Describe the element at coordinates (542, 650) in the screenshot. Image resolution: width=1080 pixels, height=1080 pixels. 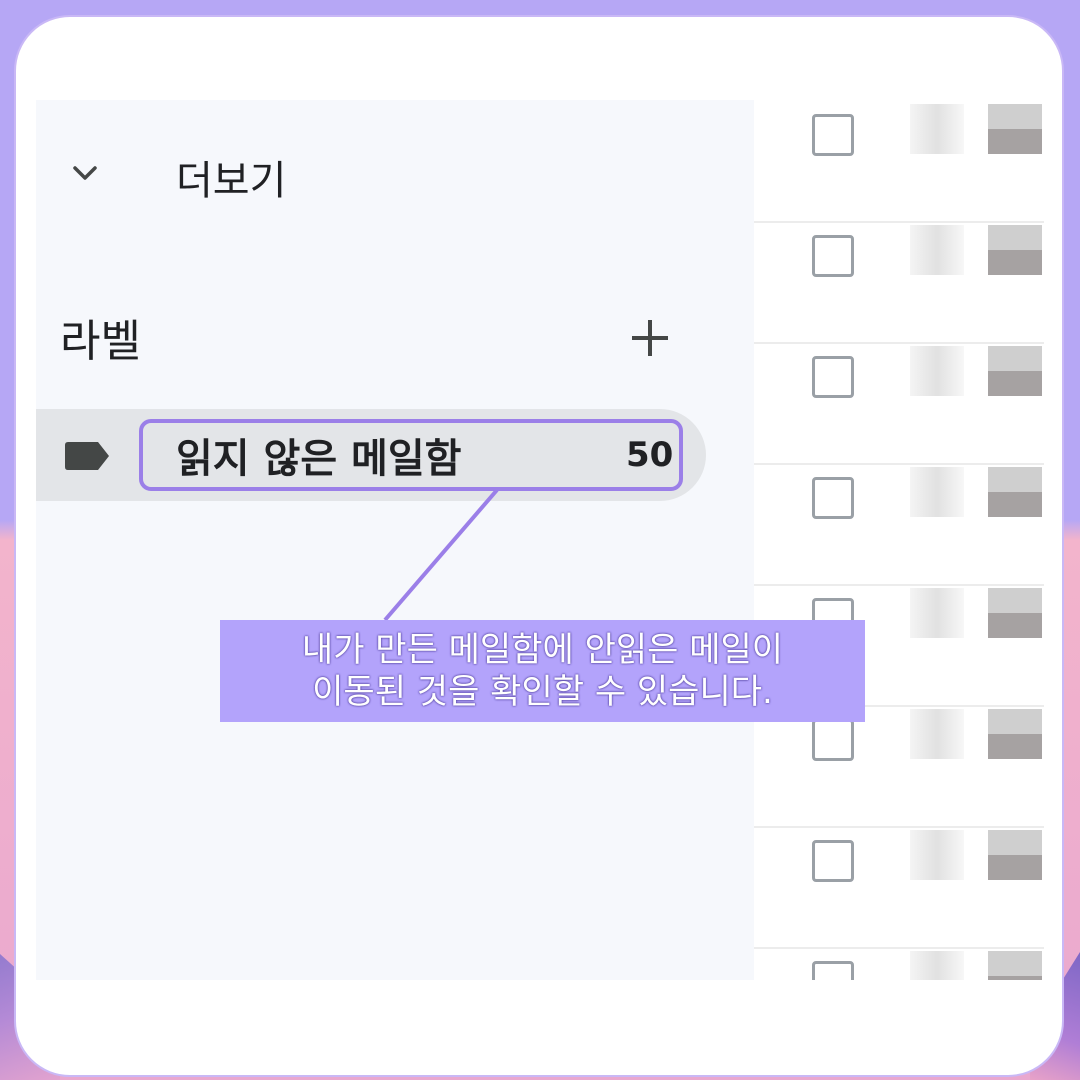
I see `callout-line-1: 내가 만든 메일함에 안읽은 메일이` at that location.